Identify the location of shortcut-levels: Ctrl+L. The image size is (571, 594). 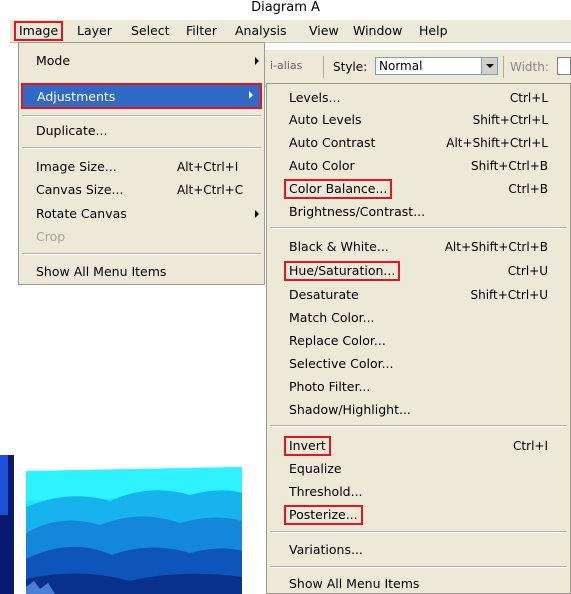
(528, 98).